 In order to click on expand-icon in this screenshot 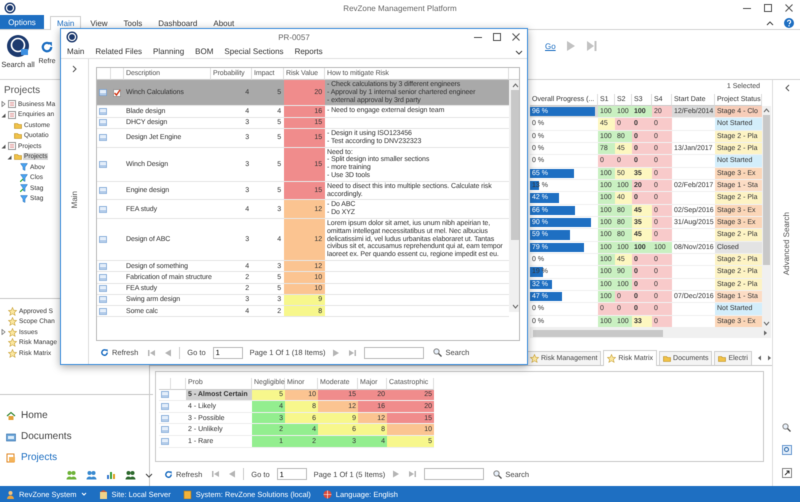, I will do `click(787, 473)`.